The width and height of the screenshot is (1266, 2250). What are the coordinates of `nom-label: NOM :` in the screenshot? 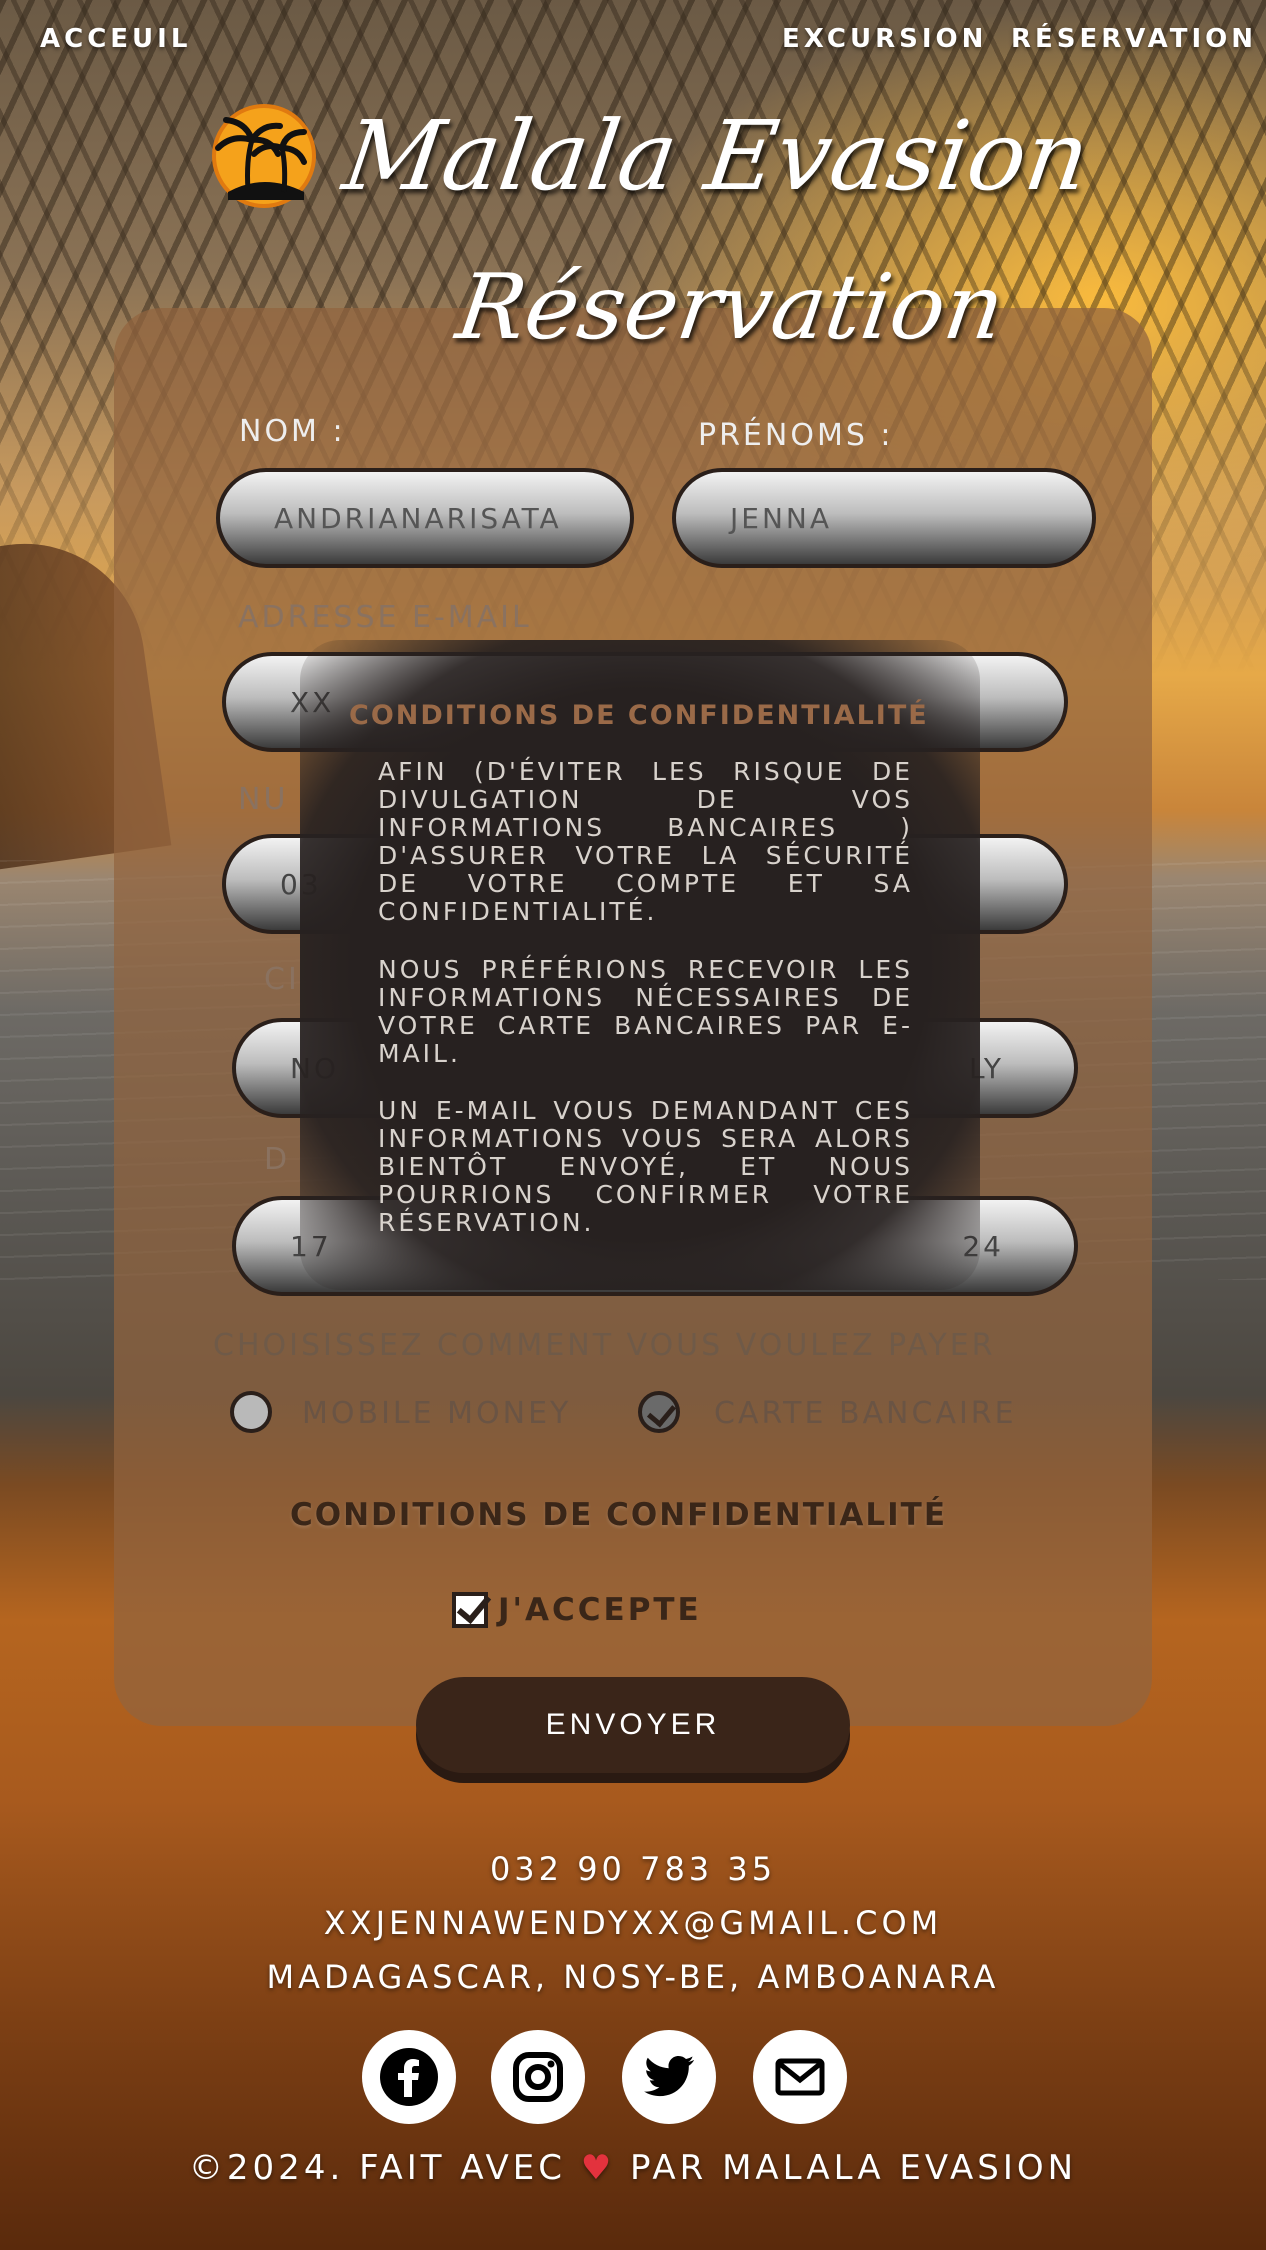 It's located at (292, 431).